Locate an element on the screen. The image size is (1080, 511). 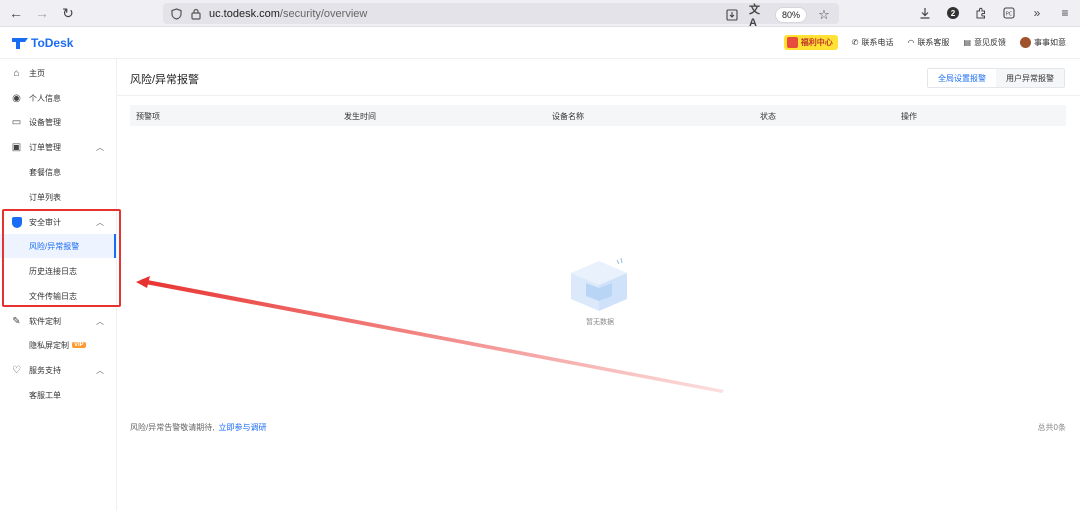
footer-note: 风险/异常告警敬请期待, 立即参与调研 is located at coordinates (198, 427).